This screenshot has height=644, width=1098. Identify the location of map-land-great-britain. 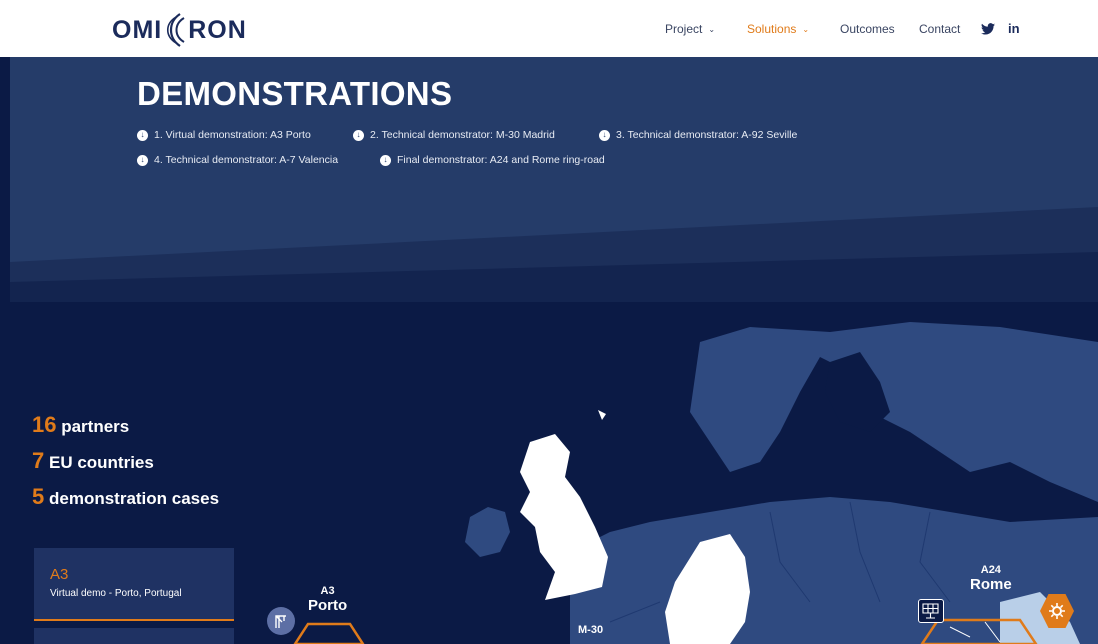
(564, 517).